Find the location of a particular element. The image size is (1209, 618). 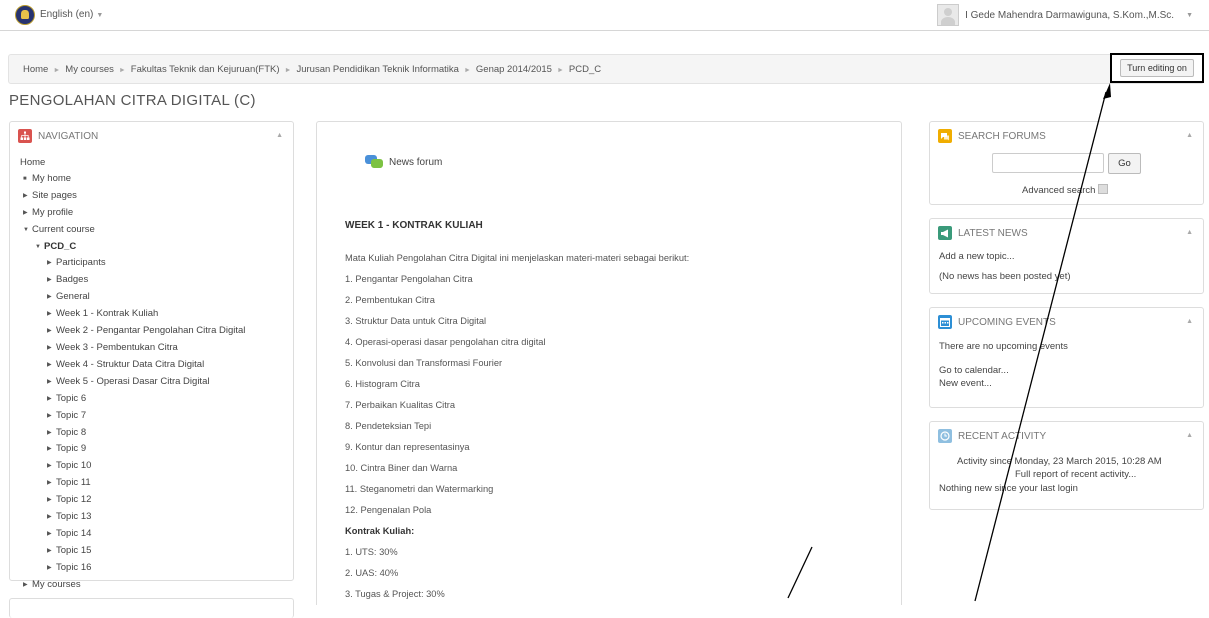

go-button: Go is located at coordinates (1124, 163).